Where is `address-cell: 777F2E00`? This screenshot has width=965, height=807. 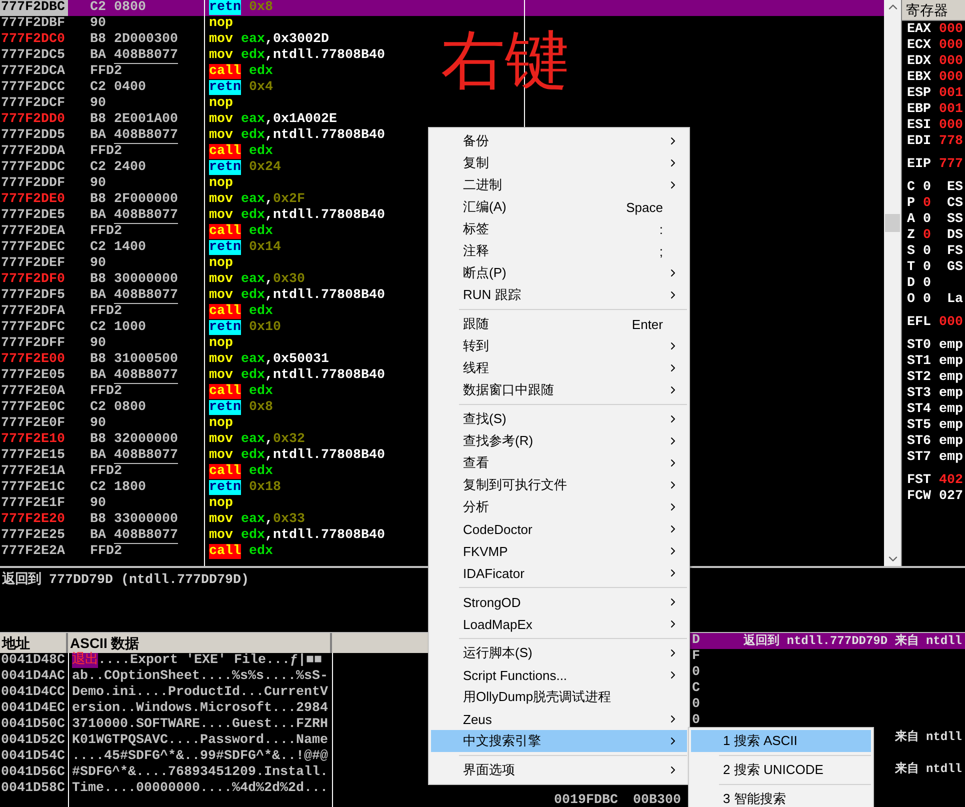 address-cell: 777F2E00 is located at coordinates (34, 360).